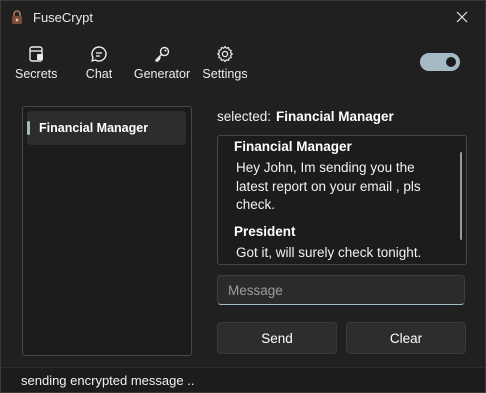 The width and height of the screenshot is (486, 393). I want to click on toolbar-chat-label: Chat, so click(99, 74).